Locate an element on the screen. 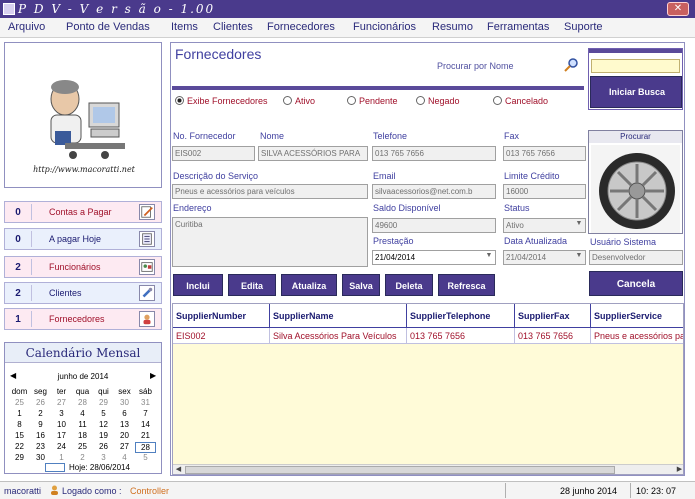  menu-fornecedores: Fornecedores is located at coordinates (301, 27).